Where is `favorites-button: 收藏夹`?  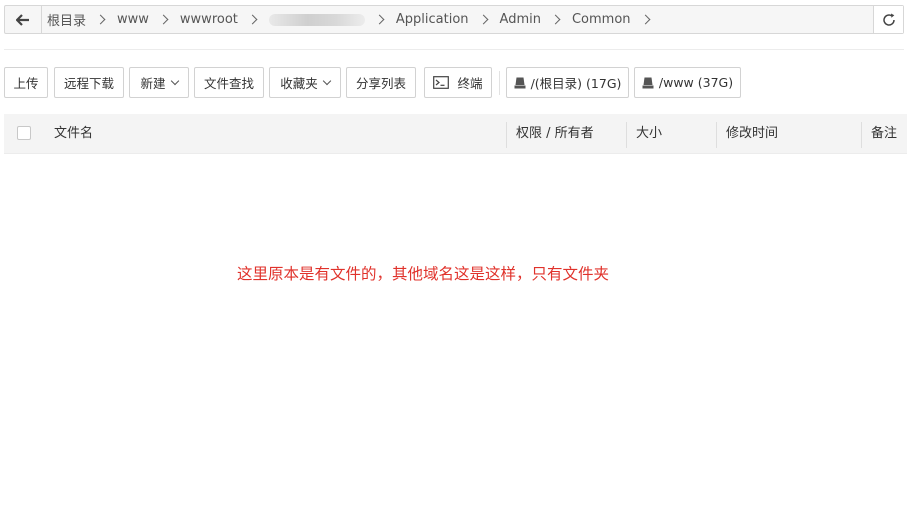
favorites-button: 收藏夹 is located at coordinates (305, 82).